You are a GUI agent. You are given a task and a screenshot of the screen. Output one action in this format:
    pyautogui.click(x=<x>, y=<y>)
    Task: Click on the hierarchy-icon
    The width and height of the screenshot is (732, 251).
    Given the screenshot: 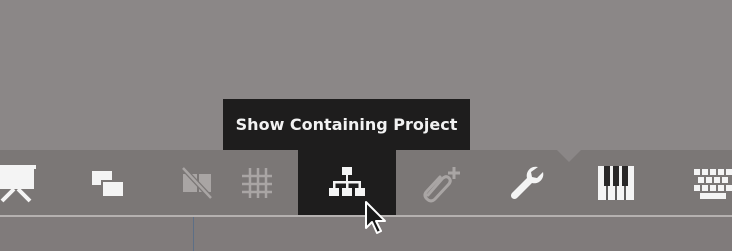 What is the action you would take?
    pyautogui.click(x=347, y=181)
    